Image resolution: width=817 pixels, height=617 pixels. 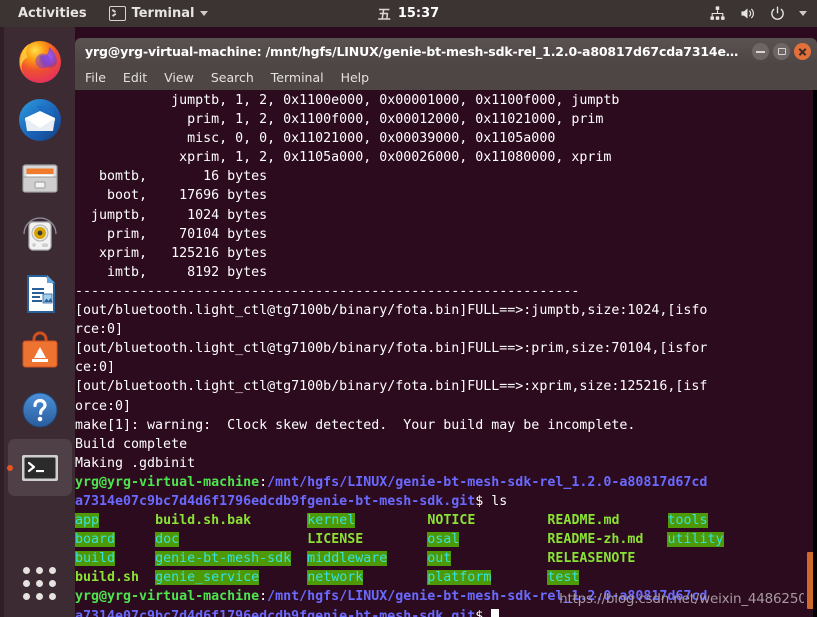 What do you see at coordinates (179, 77) in the screenshot?
I see `menu-view: View` at bounding box center [179, 77].